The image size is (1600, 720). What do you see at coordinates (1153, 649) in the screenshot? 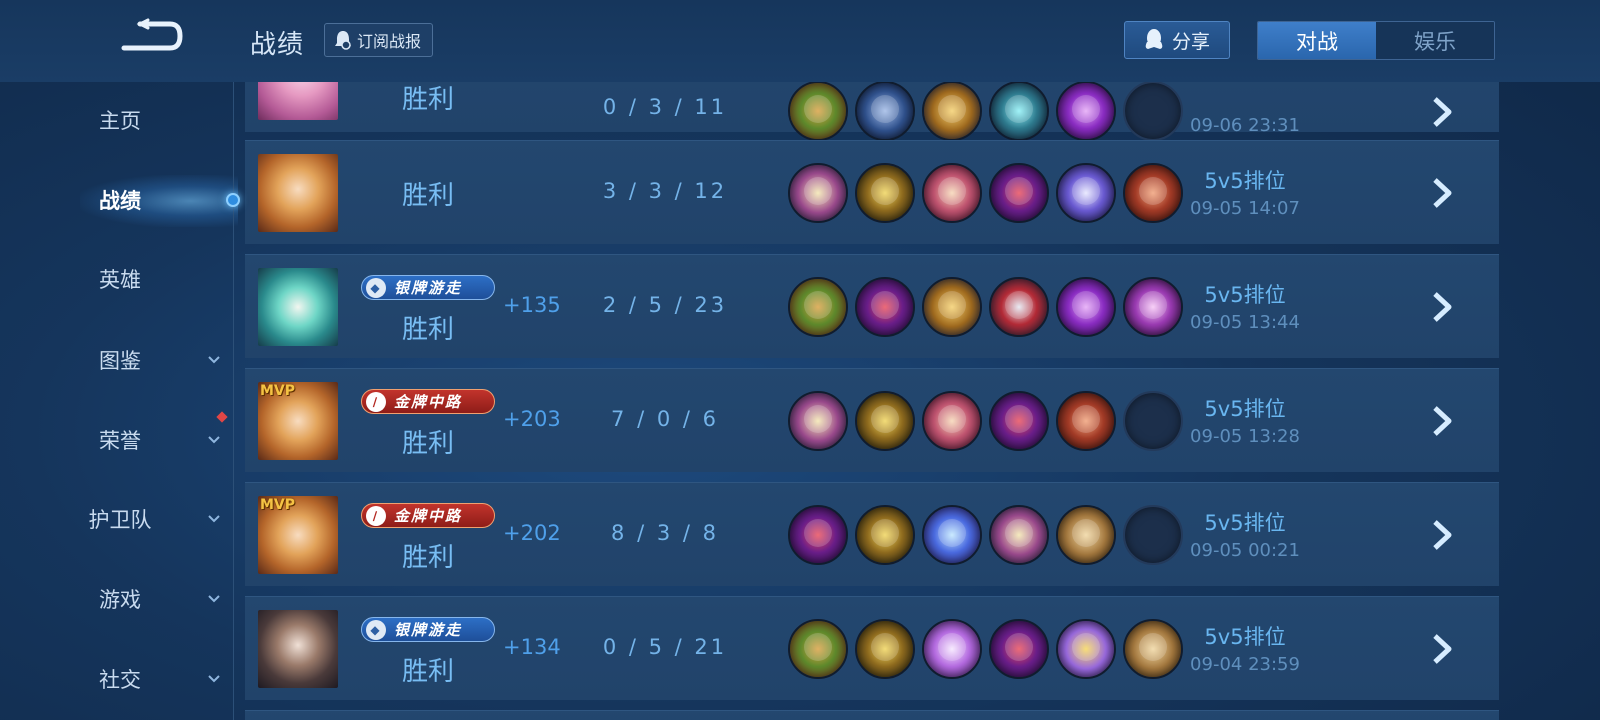
I see `wooden-shield-item-icon` at bounding box center [1153, 649].